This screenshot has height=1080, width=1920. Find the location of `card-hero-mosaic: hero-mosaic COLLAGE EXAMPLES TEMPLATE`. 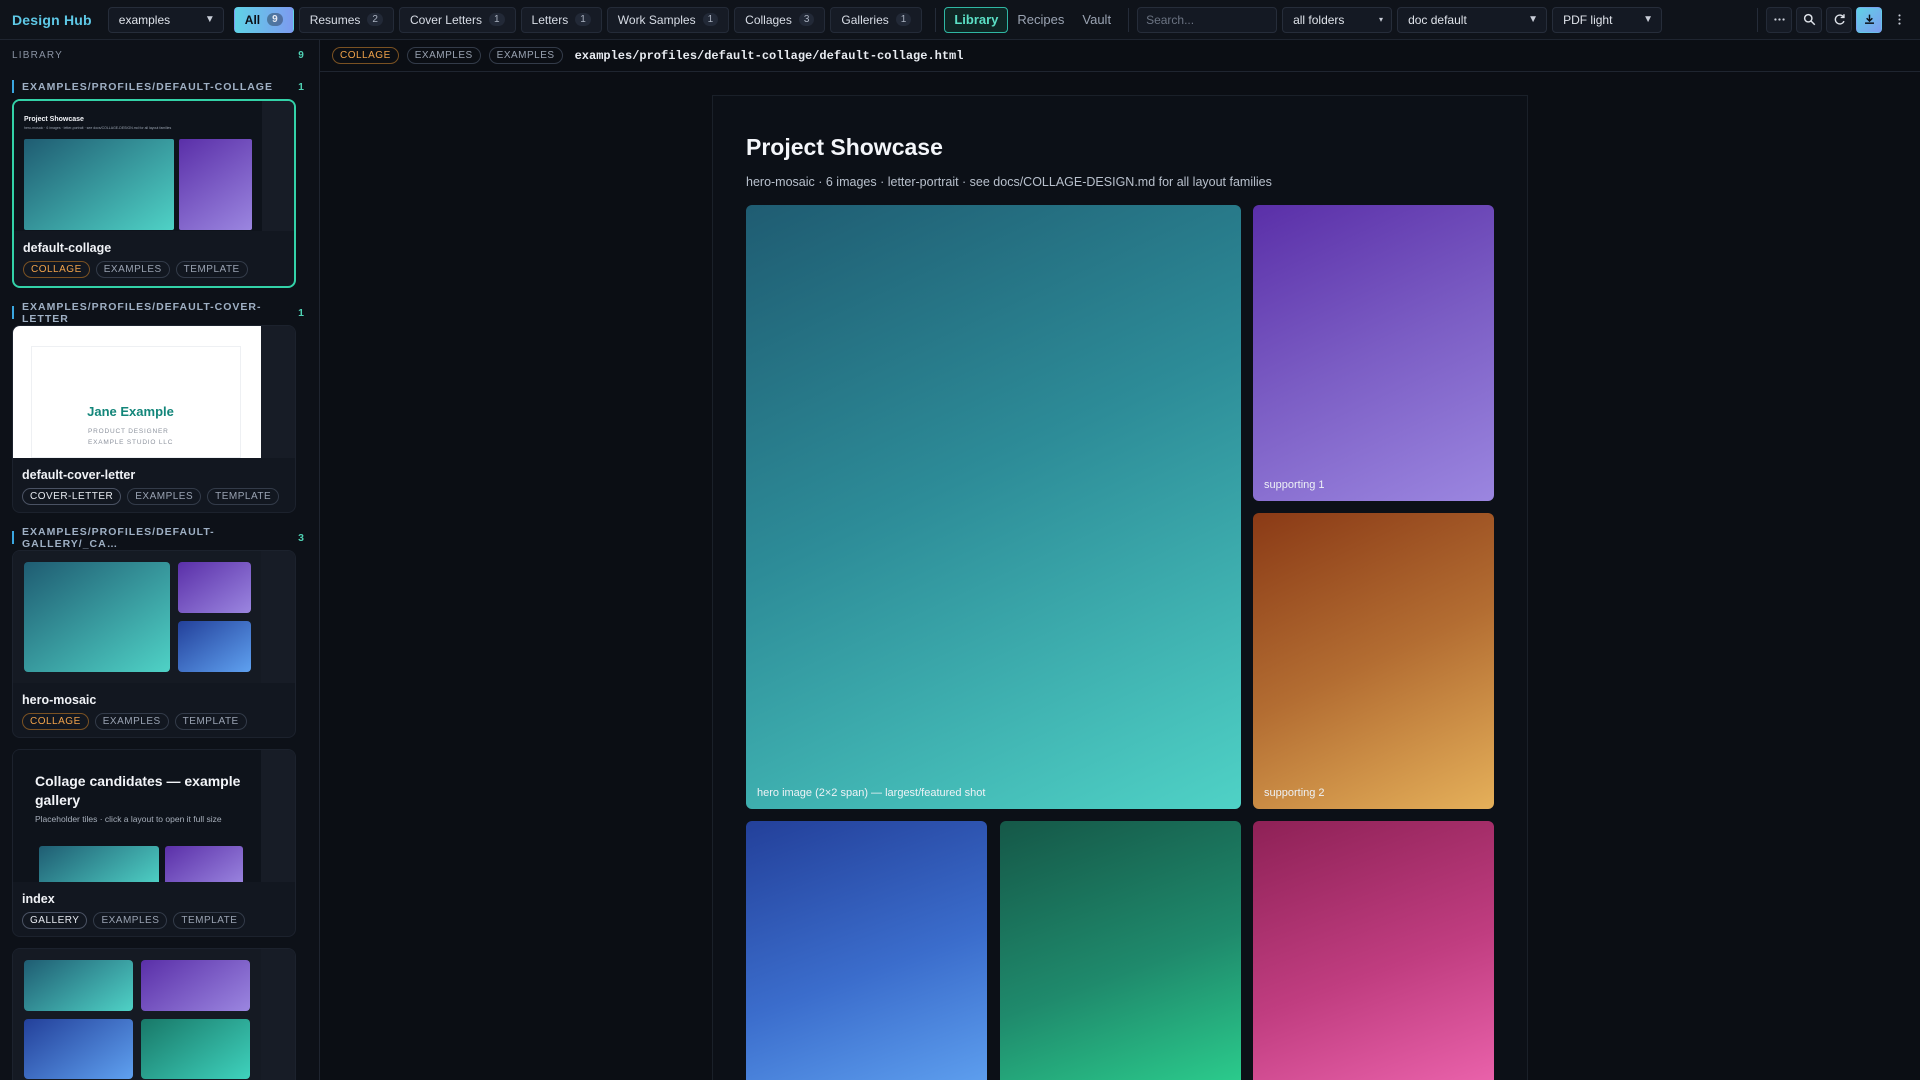

card-hero-mosaic: hero-mosaic COLLAGE EXAMPLES TEMPLATE is located at coordinates (154, 644).